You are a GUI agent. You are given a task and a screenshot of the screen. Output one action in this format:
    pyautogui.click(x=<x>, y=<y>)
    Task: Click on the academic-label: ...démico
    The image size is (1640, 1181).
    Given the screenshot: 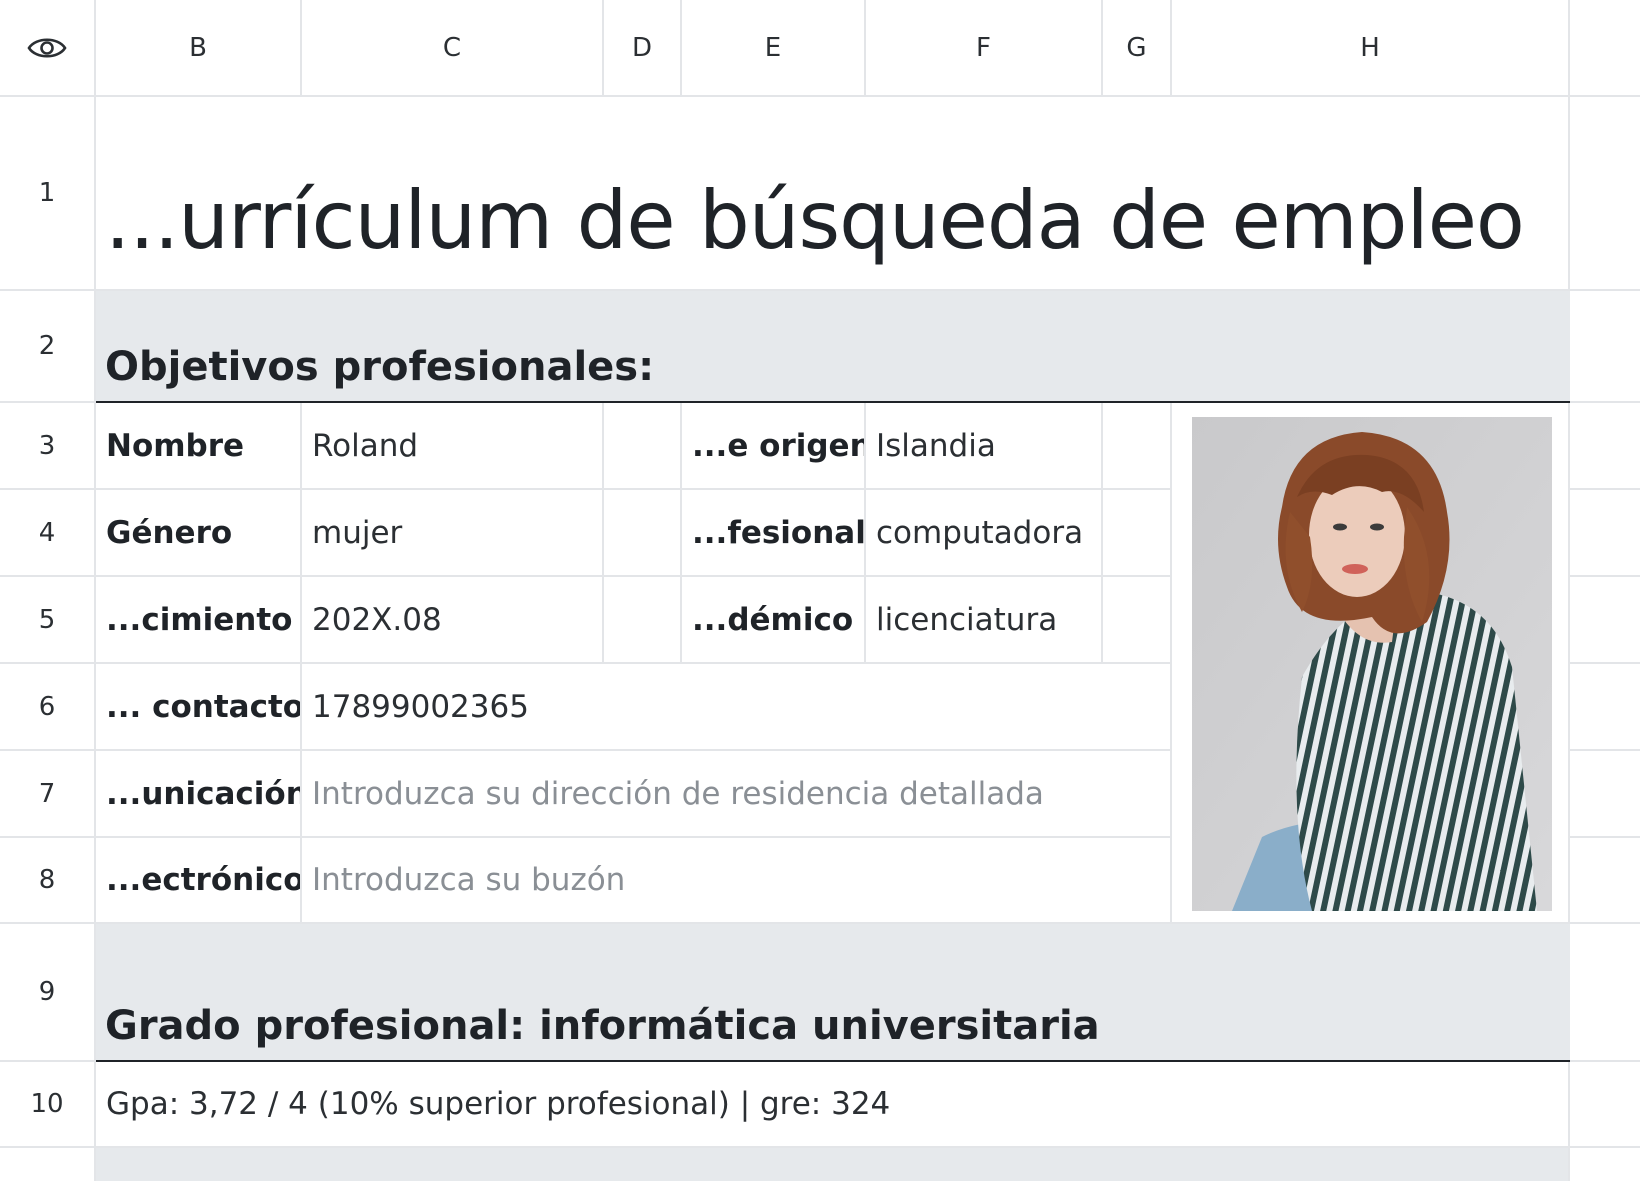 What is the action you would take?
    pyautogui.click(x=774, y=620)
    